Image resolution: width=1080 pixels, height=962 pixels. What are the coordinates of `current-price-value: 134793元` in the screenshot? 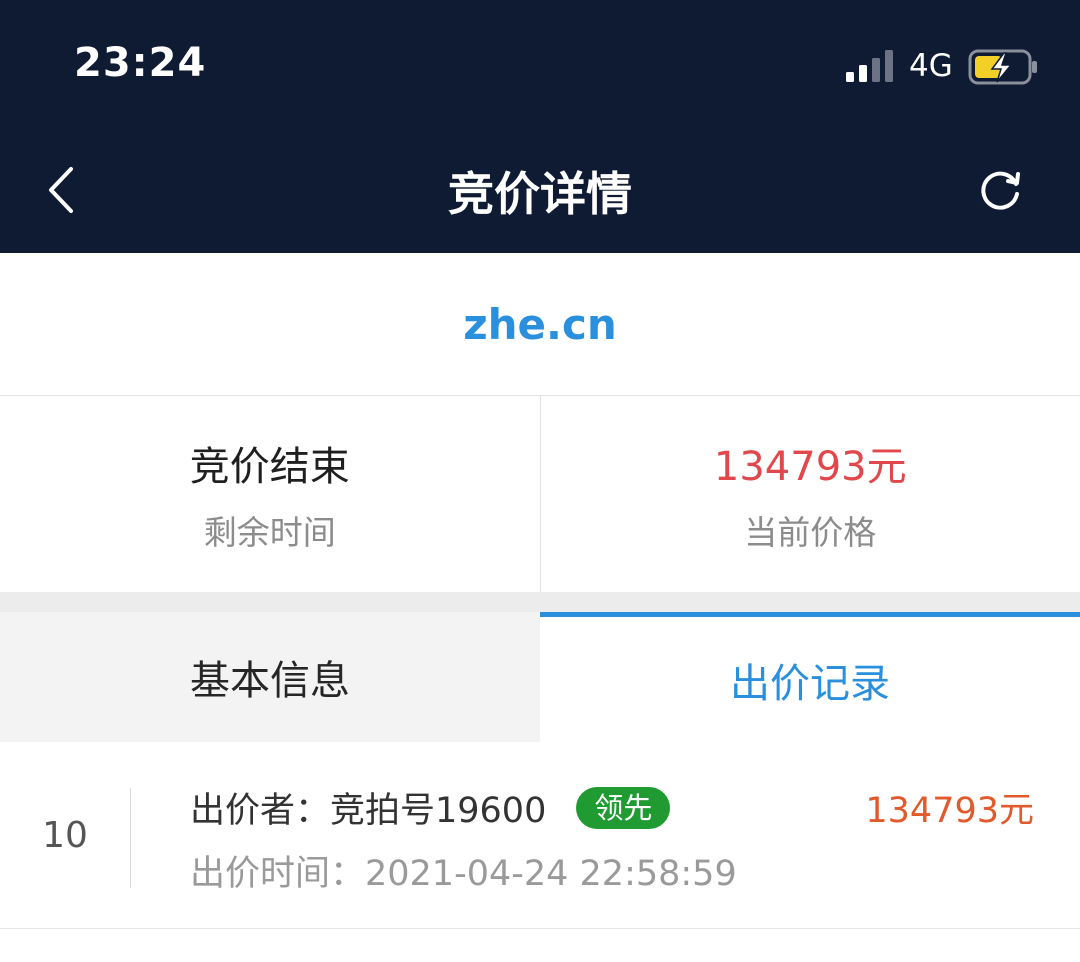 It's located at (810, 467).